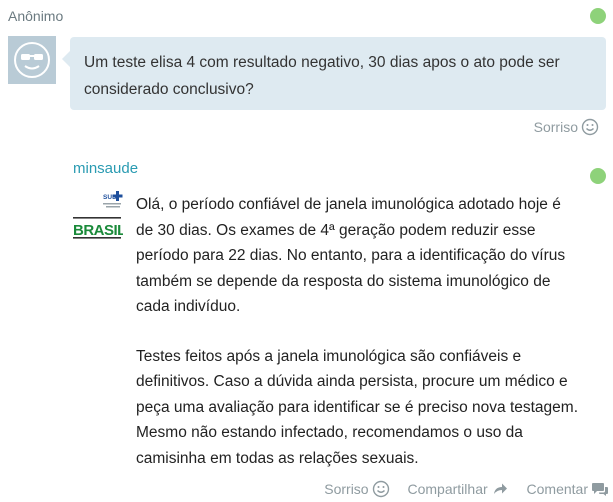  What do you see at coordinates (600, 489) in the screenshot?
I see `comment-bubbles-icon` at bounding box center [600, 489].